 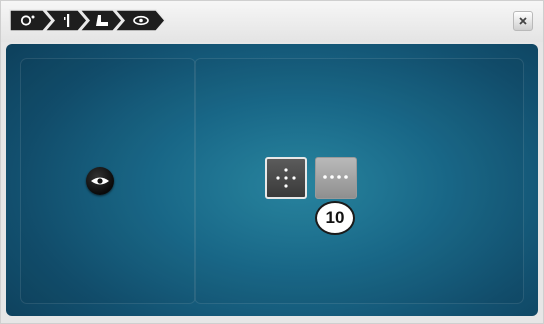 I want to click on eye-button, so click(x=100, y=181).